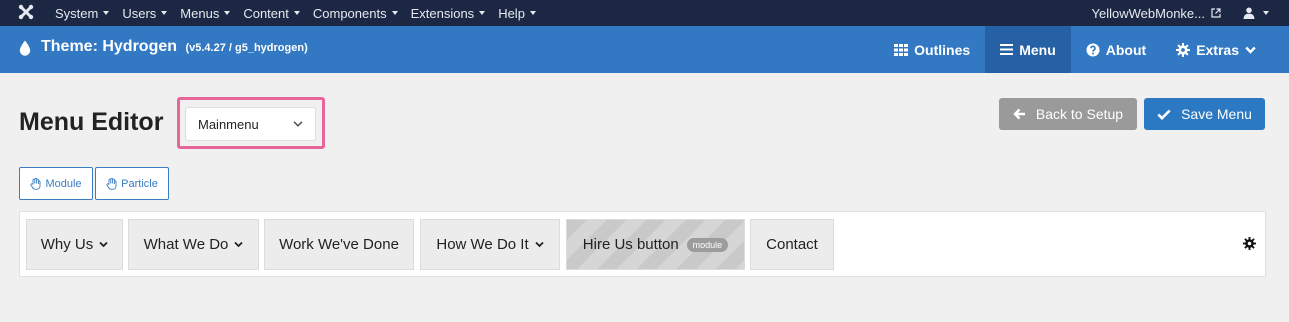 This screenshot has height=322, width=1289. What do you see at coordinates (109, 46) in the screenshot?
I see `theme-title-text: Theme: Hydrogen` at bounding box center [109, 46].